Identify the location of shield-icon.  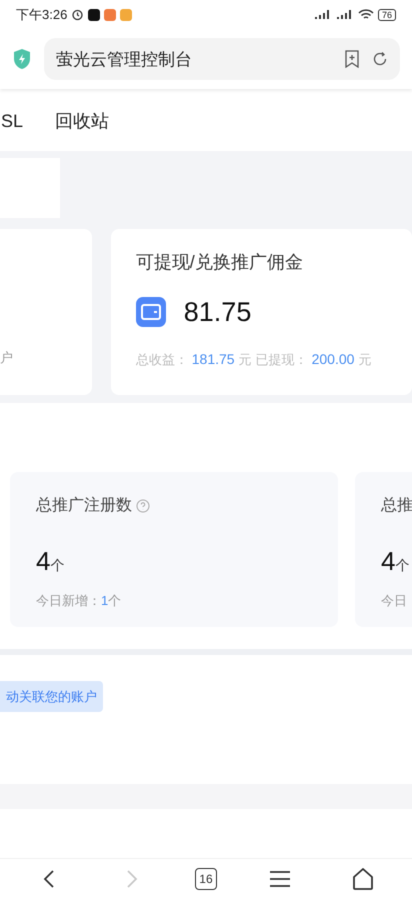
(22, 59).